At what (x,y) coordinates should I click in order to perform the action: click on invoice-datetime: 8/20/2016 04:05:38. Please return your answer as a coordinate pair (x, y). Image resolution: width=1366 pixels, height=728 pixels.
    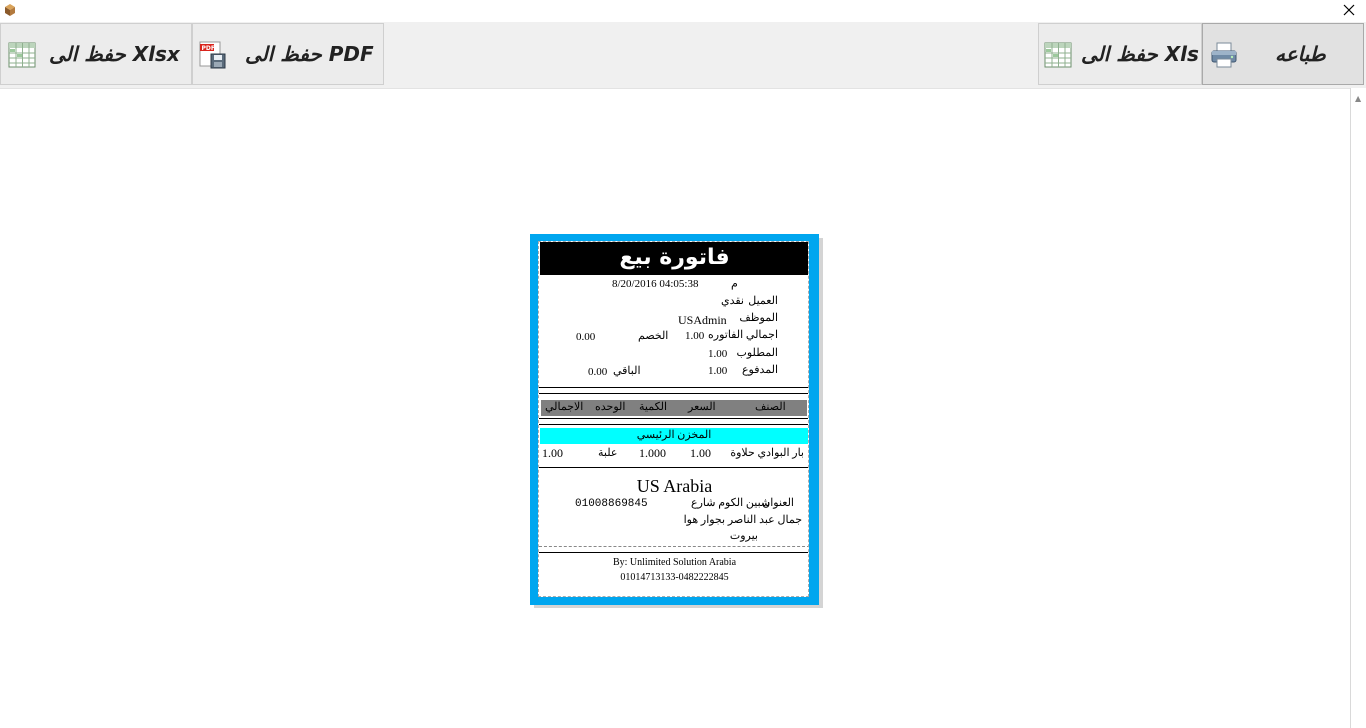
    Looking at the image, I should click on (655, 284).